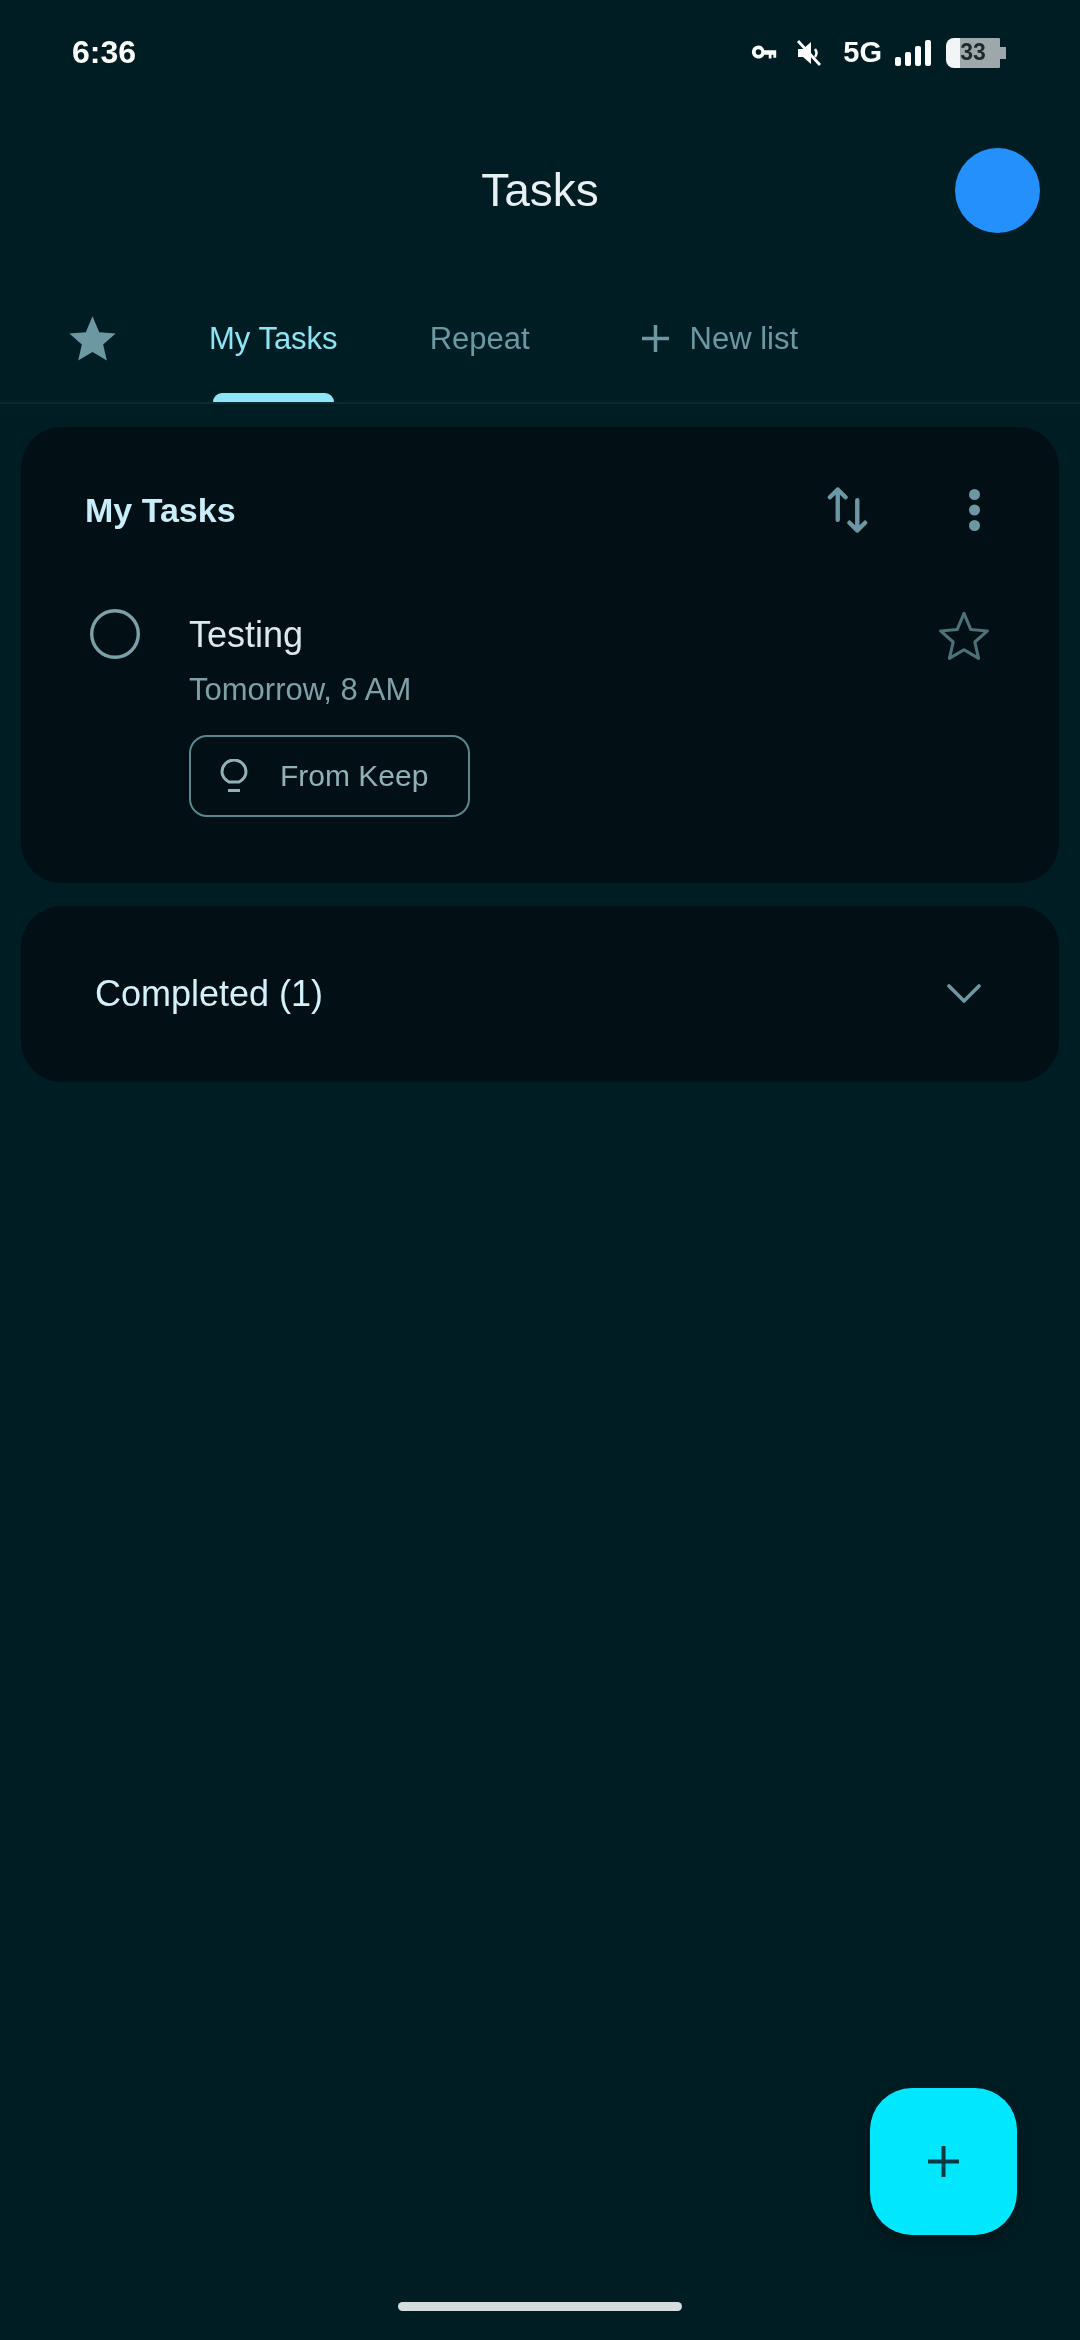 Image resolution: width=1080 pixels, height=2340 pixels. I want to click on sort-arrows-icon, so click(847, 510).